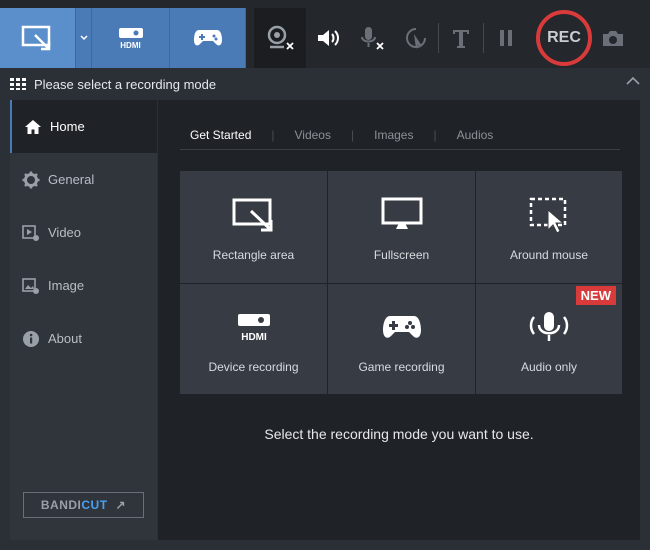  Describe the element at coordinates (252, 215) in the screenshot. I see `rectangle-area-icon` at that location.